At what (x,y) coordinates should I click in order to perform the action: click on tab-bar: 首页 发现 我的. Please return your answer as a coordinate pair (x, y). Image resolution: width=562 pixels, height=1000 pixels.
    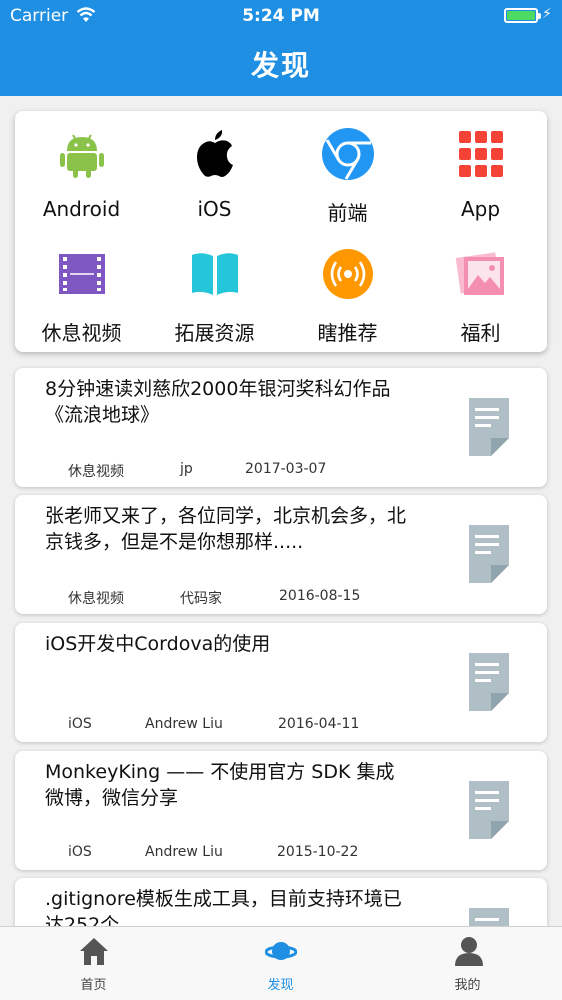
    Looking at the image, I should click on (281, 963).